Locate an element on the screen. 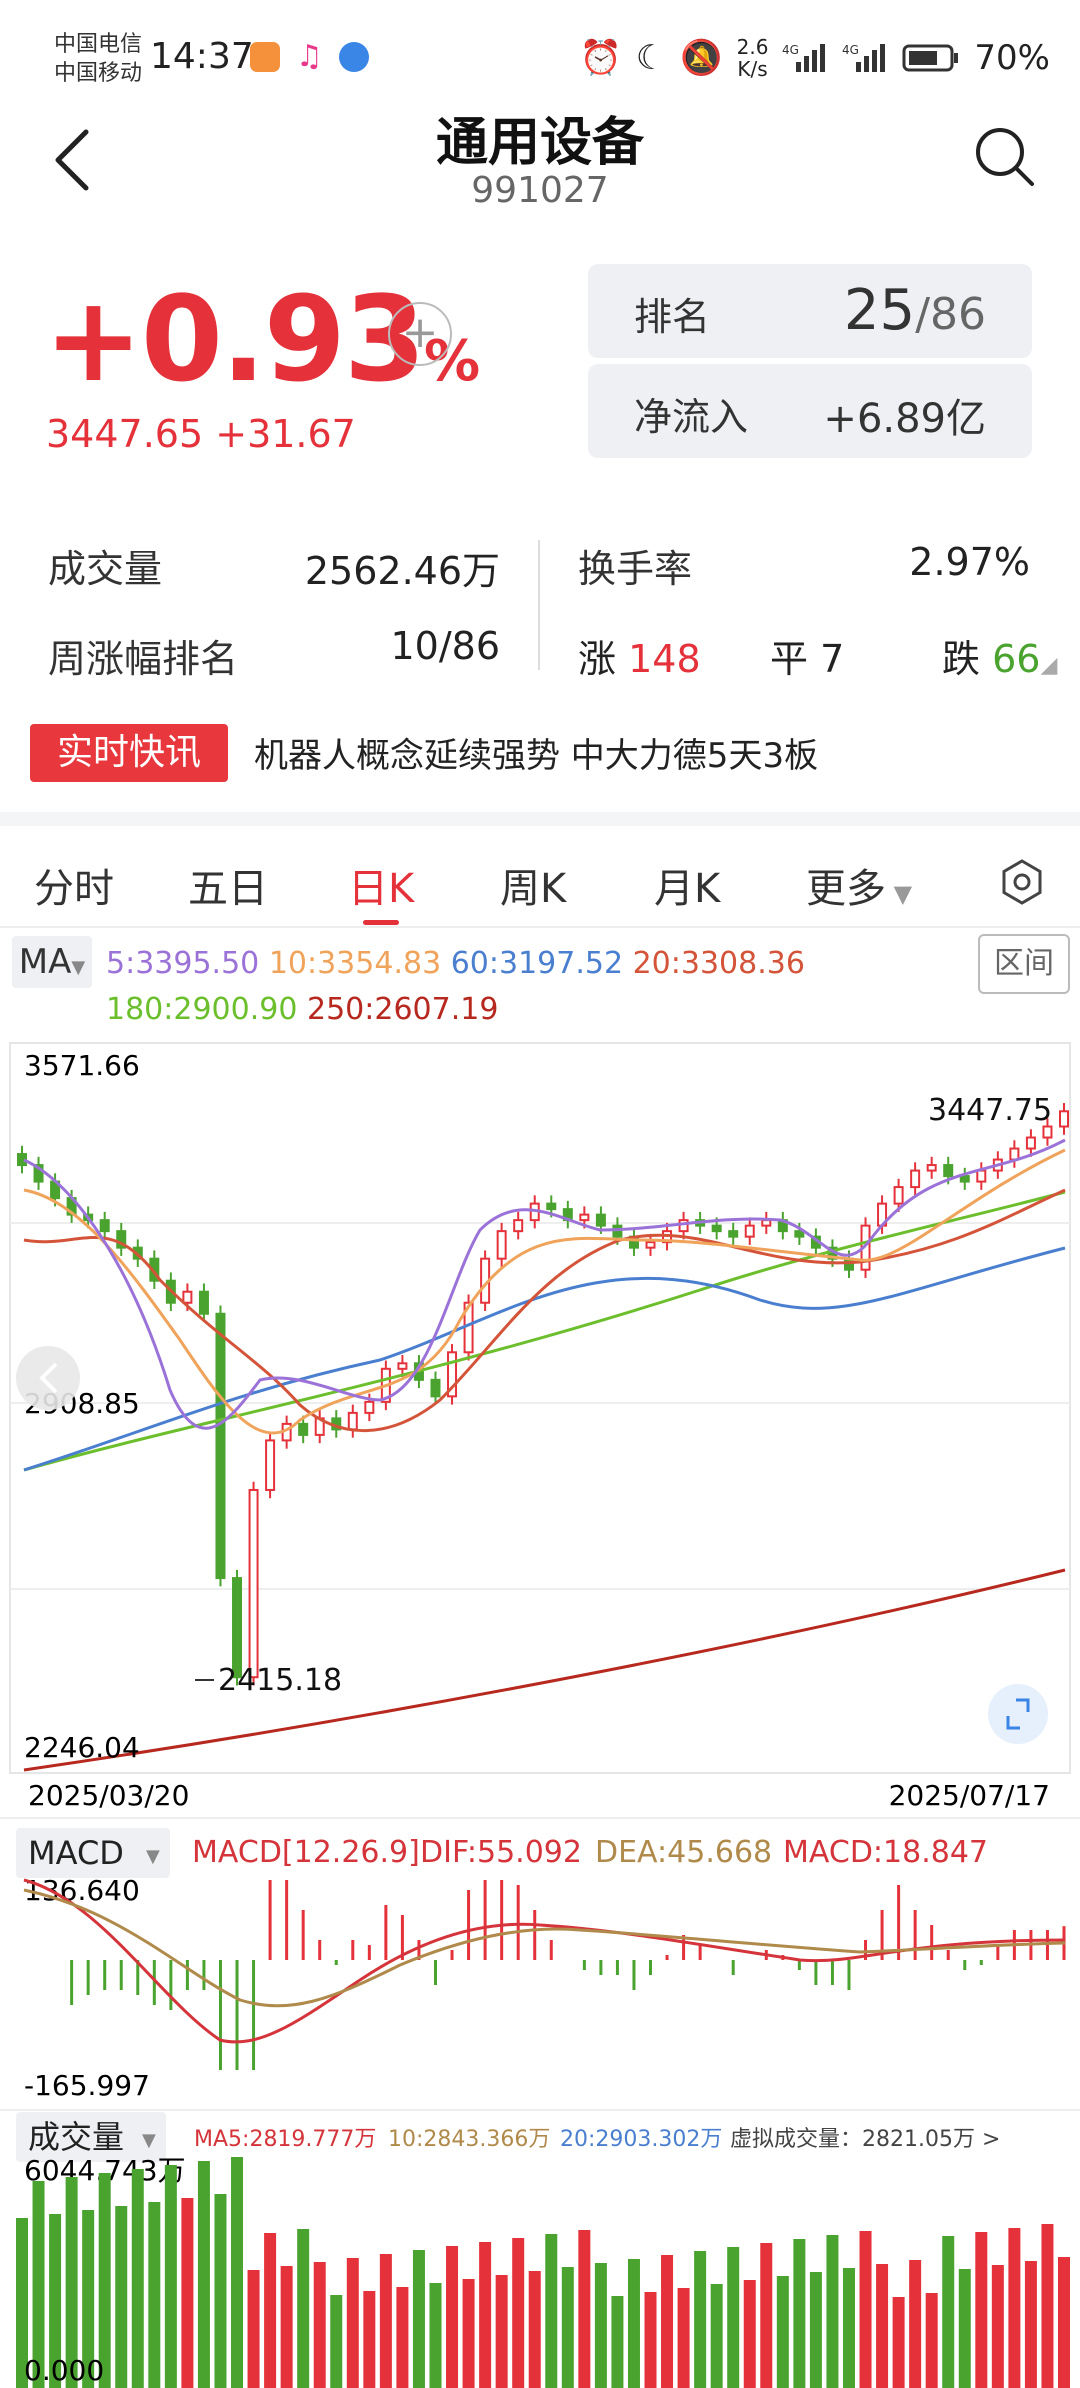 This screenshot has height=2388, width=1080. ma-selector-label: MA is located at coordinates (45, 962).